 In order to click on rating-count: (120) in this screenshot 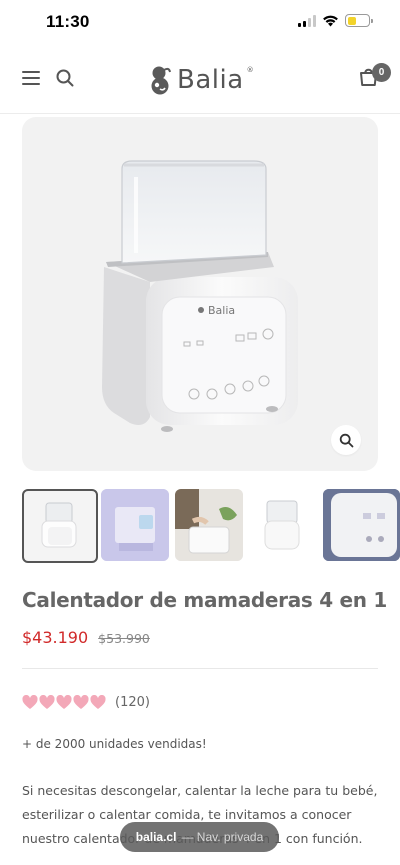, I will do `click(132, 702)`.